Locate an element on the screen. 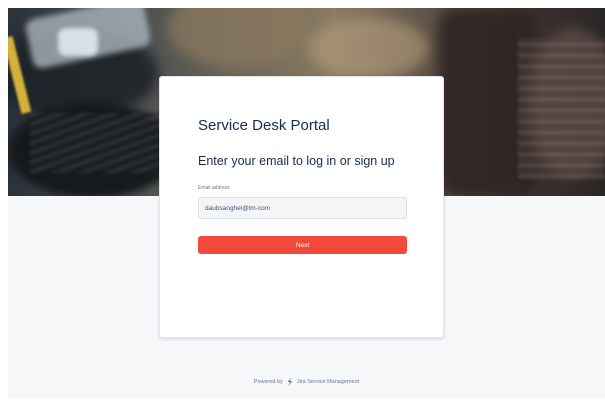  powered-by-footer: Powered by Jira Service Management is located at coordinates (306, 382).